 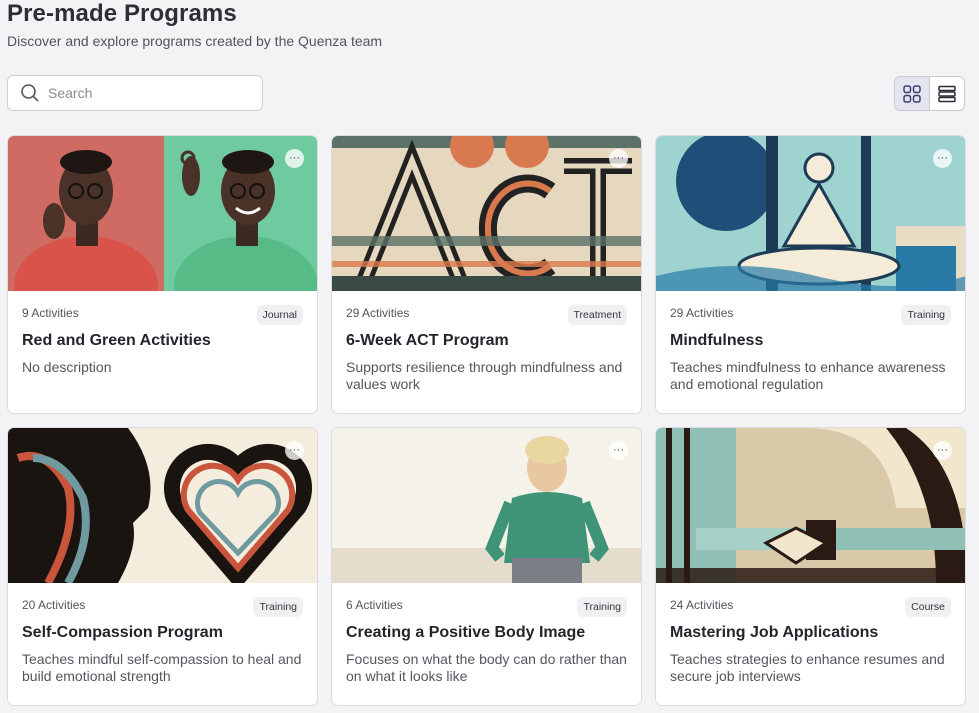 I want to click on program-title: Mindfulness, so click(x=717, y=340).